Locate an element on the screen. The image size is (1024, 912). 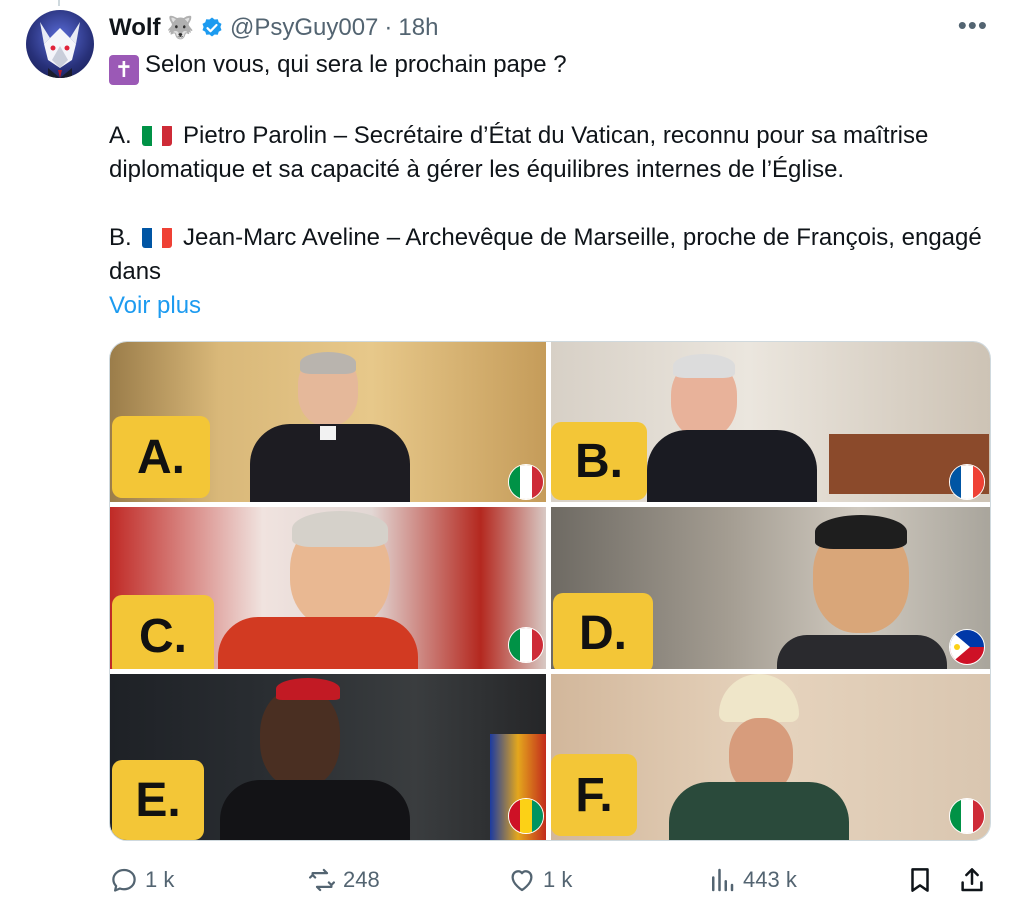
repost-icon is located at coordinates (322, 880).